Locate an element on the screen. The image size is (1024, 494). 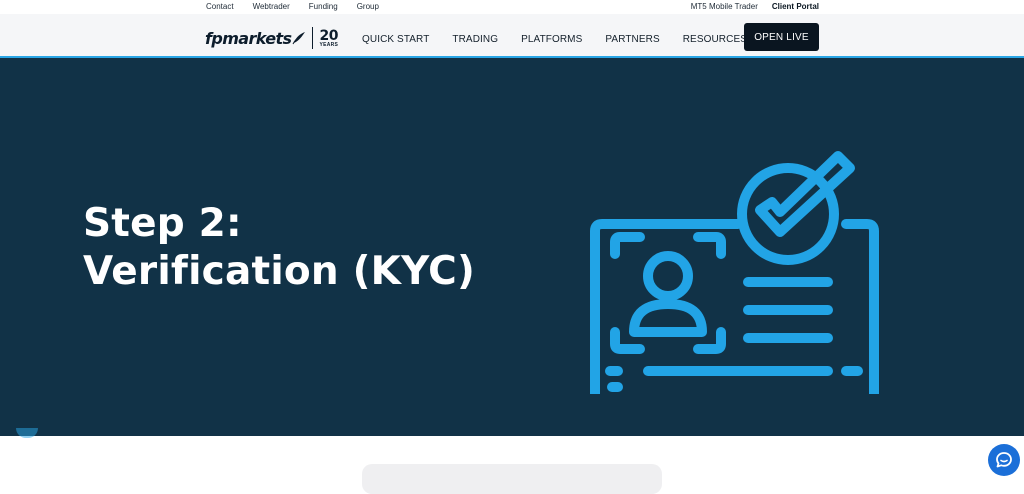
chat-bubble-icon is located at coordinates (1004, 460).